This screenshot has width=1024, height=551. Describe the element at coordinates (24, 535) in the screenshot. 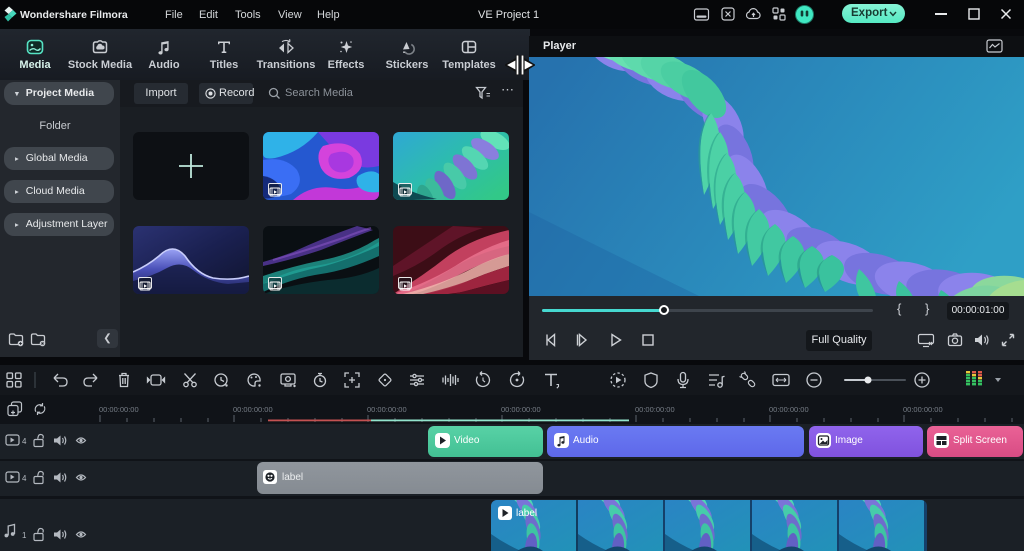

I see `svg-text: 1` at that location.